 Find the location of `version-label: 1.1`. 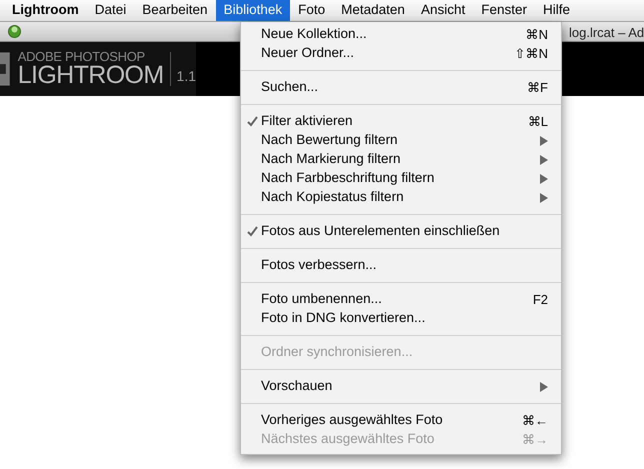

version-label: 1.1 is located at coordinates (186, 76).